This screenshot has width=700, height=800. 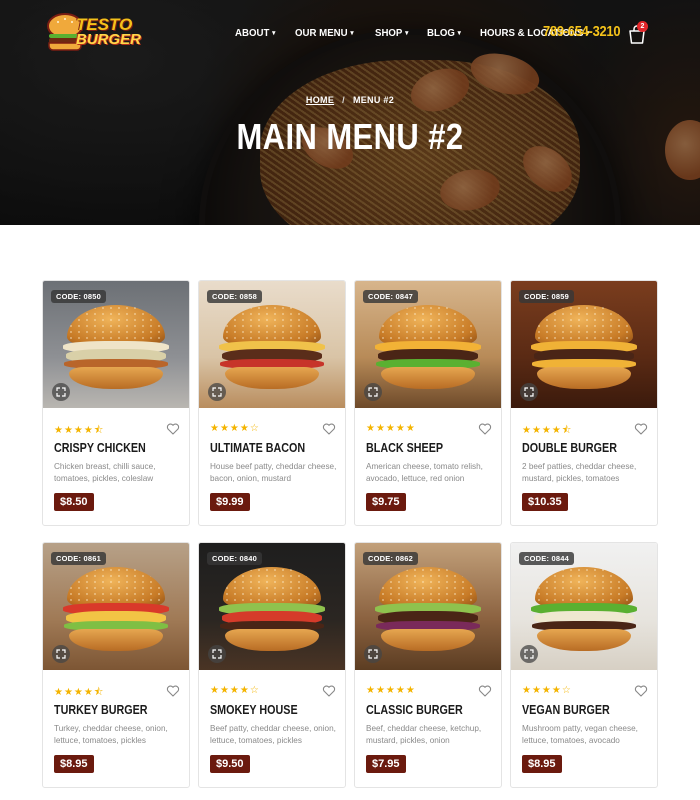 What do you see at coordinates (440, 33) in the screenshot?
I see `nav-label: BLOG` at bounding box center [440, 33].